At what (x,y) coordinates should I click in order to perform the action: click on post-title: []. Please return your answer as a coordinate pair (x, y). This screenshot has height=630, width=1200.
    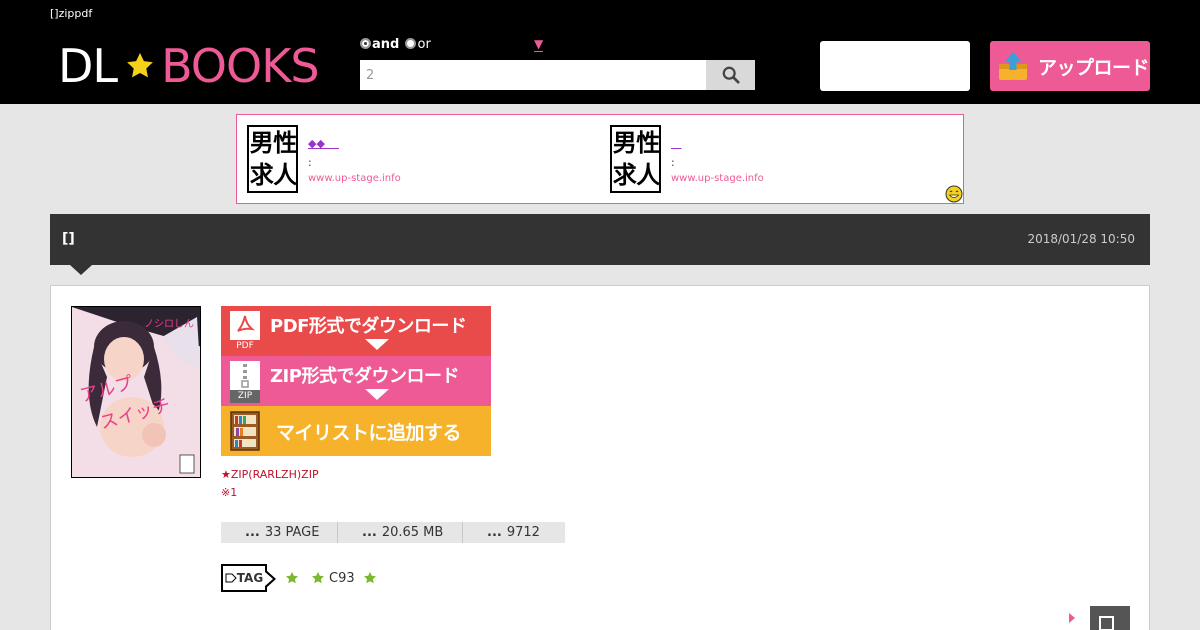
    Looking at the image, I should click on (68, 239).